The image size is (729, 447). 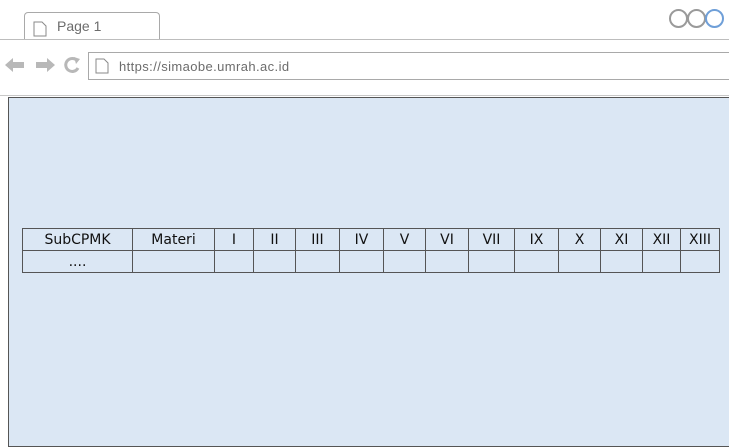 What do you see at coordinates (274, 239) in the screenshot?
I see `header-week-2: II` at bounding box center [274, 239].